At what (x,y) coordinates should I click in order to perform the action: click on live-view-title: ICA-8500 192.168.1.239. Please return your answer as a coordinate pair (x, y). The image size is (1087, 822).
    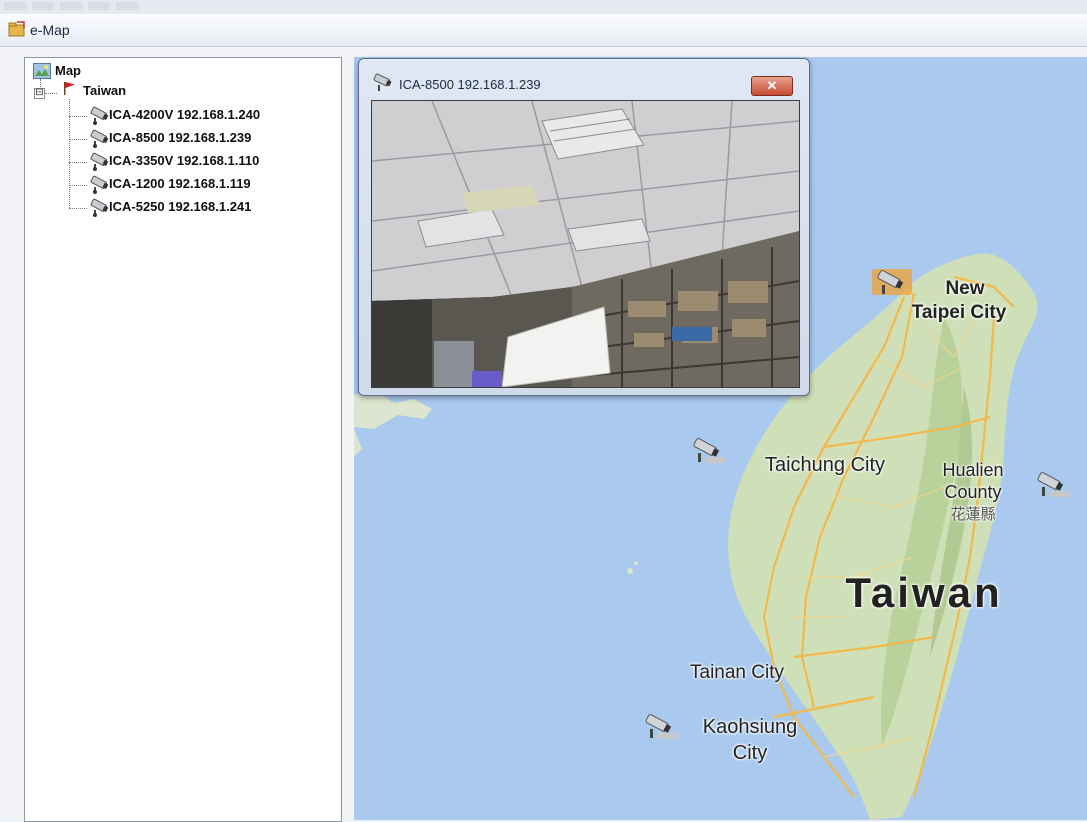
    Looking at the image, I should click on (470, 84).